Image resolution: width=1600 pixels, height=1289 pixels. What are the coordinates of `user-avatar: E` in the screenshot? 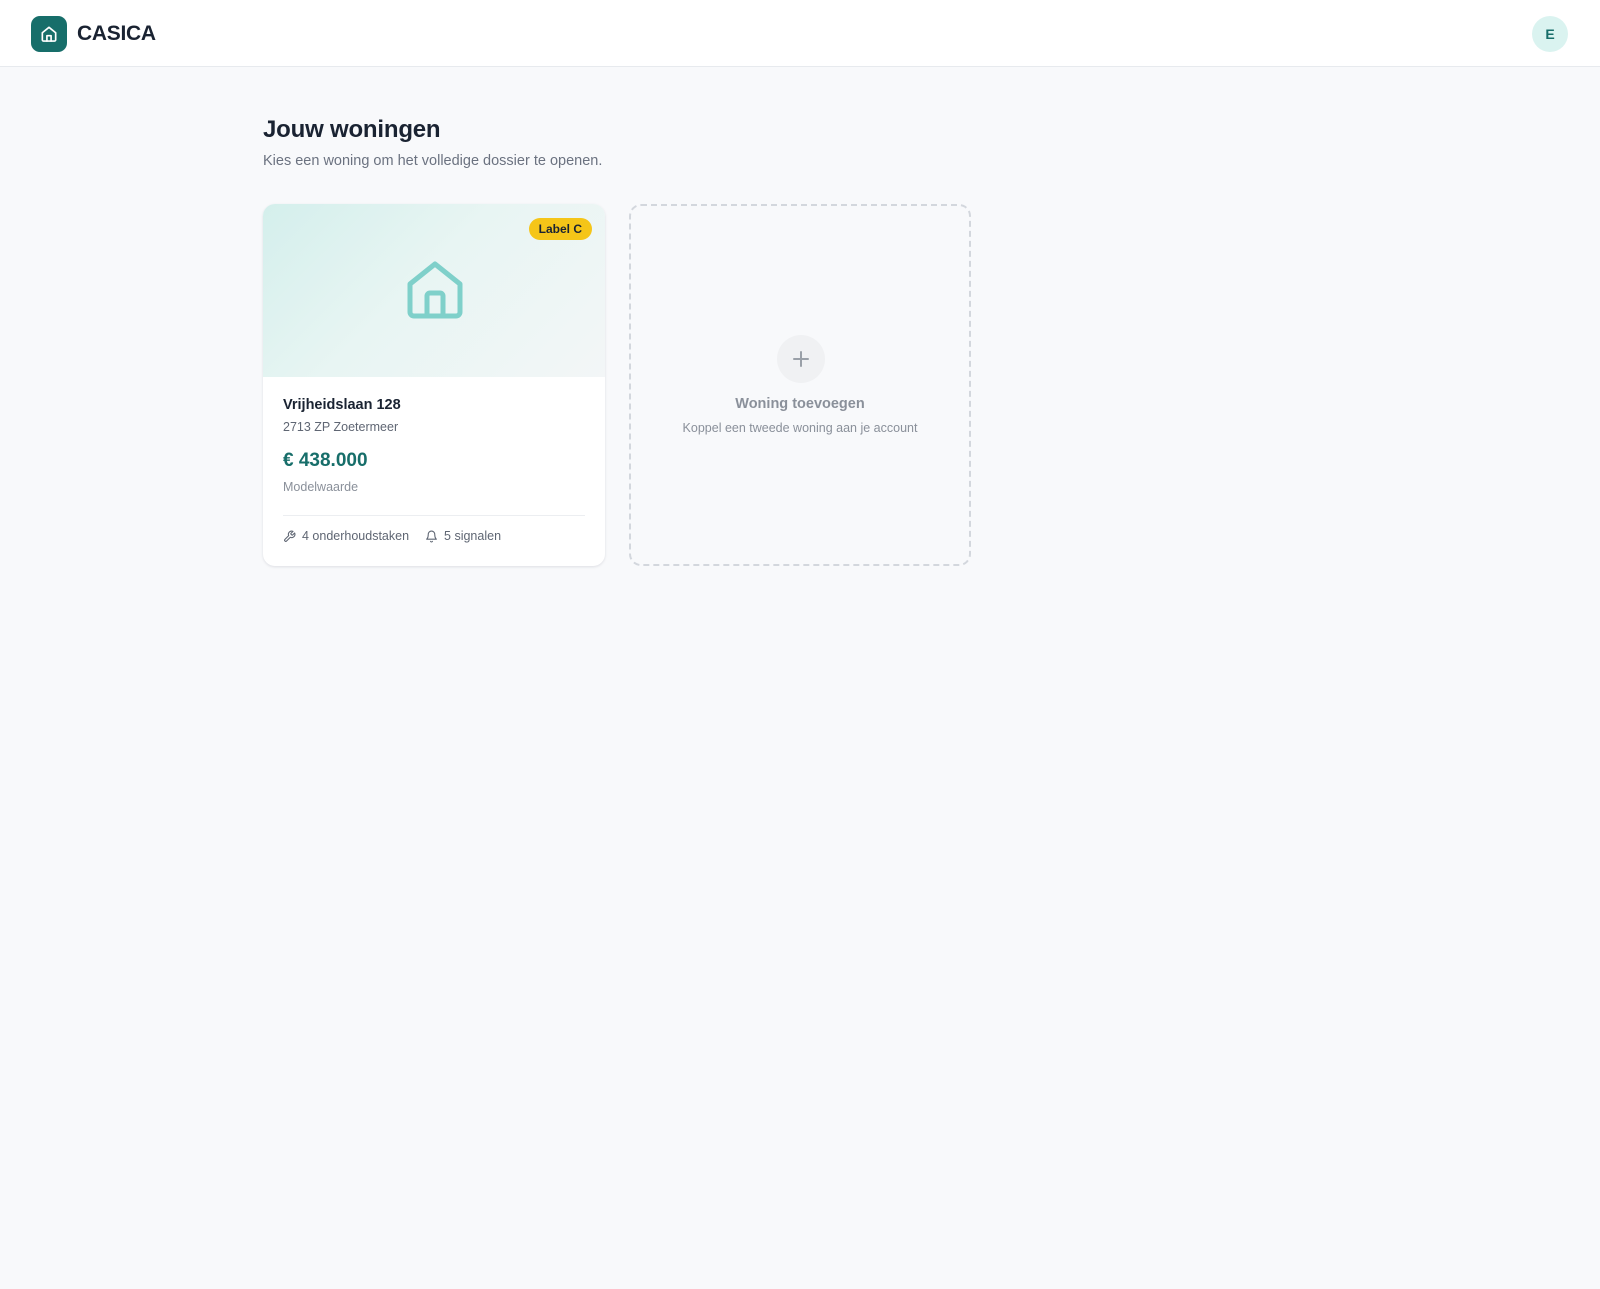 It's located at (1550, 34).